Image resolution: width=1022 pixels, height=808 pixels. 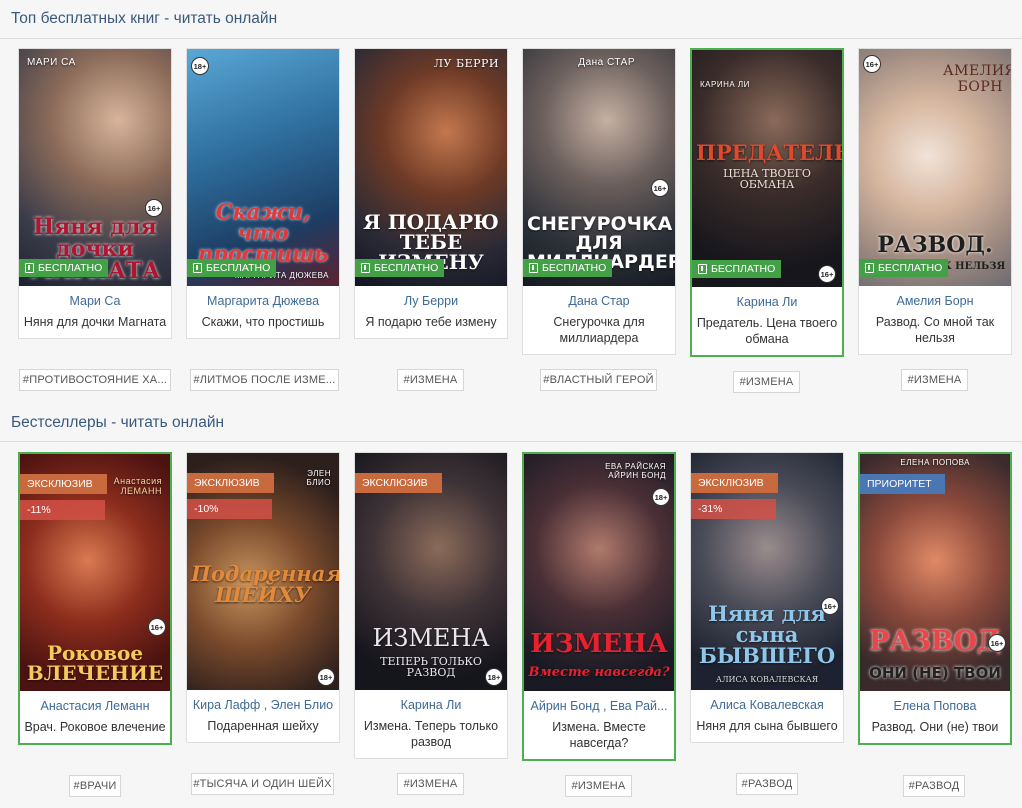 I want to click on book-title-link: Врач. Роковое влечение, so click(x=95, y=727).